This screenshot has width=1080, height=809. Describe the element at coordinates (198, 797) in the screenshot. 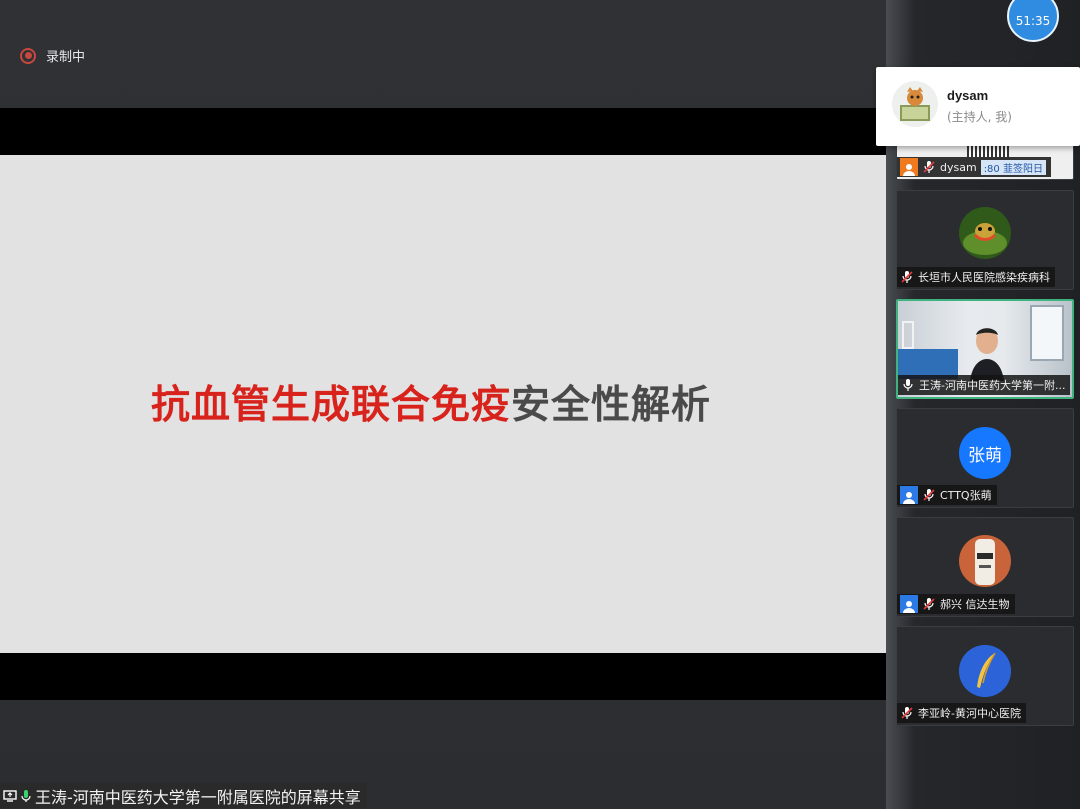

I see `screen-share-text: 王涛-河南中医药大学第一附属医院的屏幕共享` at that location.